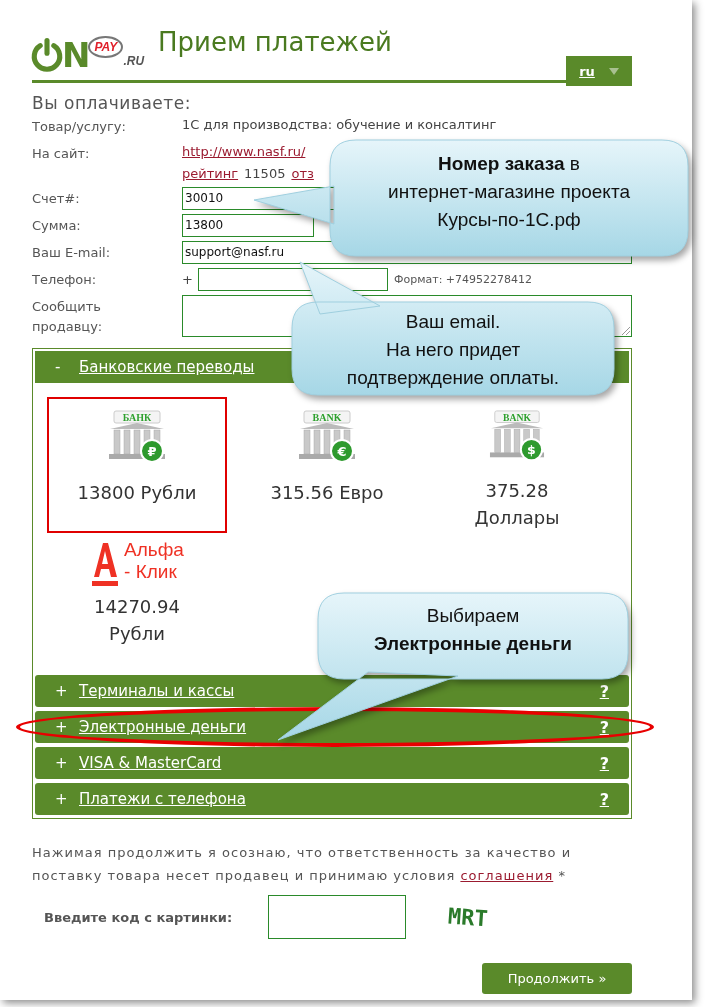 The height and width of the screenshot is (1007, 708). Describe the element at coordinates (275, 42) in the screenshot. I see `page-title: Прием платежей` at that location.